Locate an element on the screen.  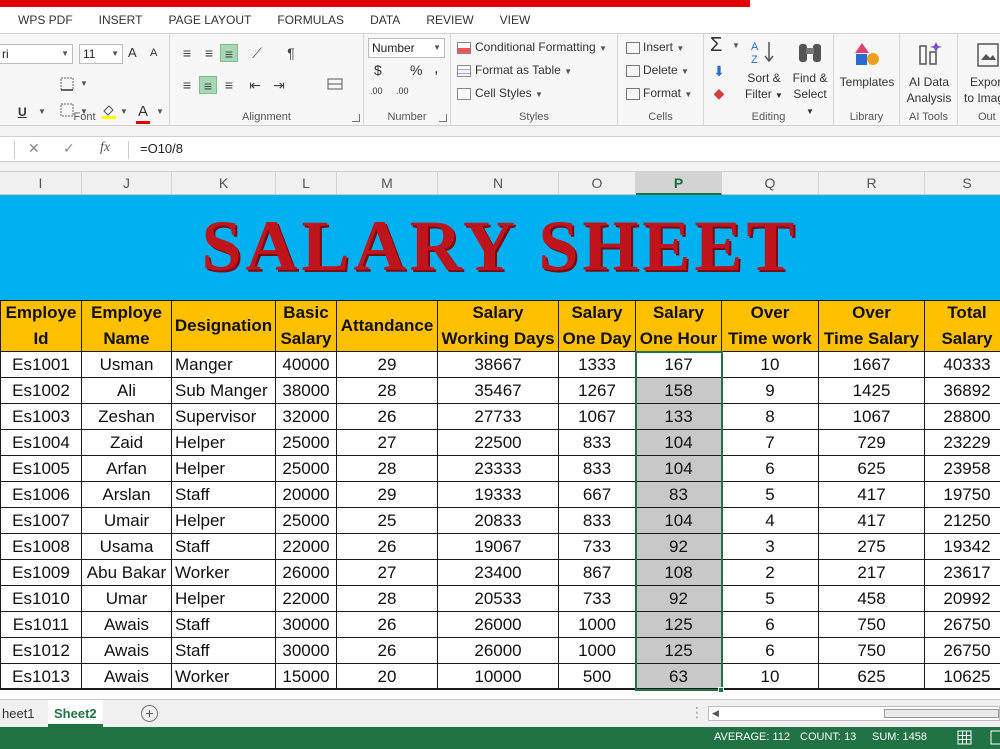
cell-overtime-salary: 750 is located at coordinates (872, 625).